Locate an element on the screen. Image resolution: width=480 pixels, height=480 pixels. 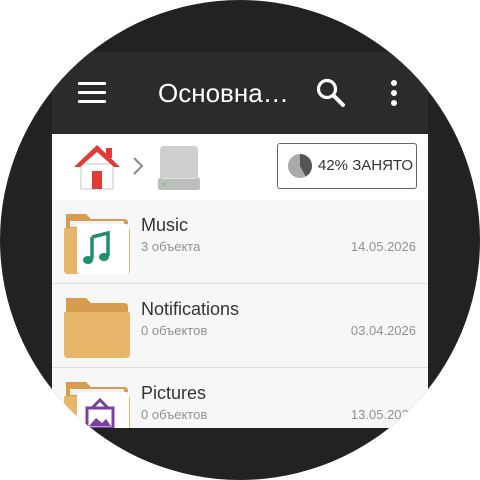
folder-name: Notifications is located at coordinates (190, 309).